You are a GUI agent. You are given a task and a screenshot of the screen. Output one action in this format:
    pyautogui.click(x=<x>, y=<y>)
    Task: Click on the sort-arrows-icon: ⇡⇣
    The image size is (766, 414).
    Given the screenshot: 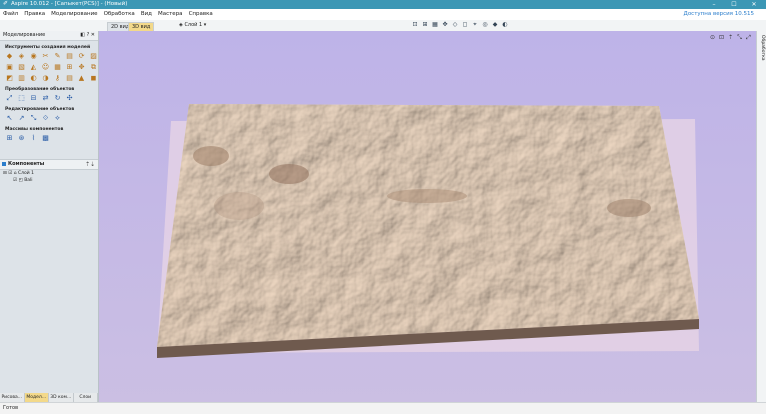 What is the action you would take?
    pyautogui.click(x=90, y=164)
    